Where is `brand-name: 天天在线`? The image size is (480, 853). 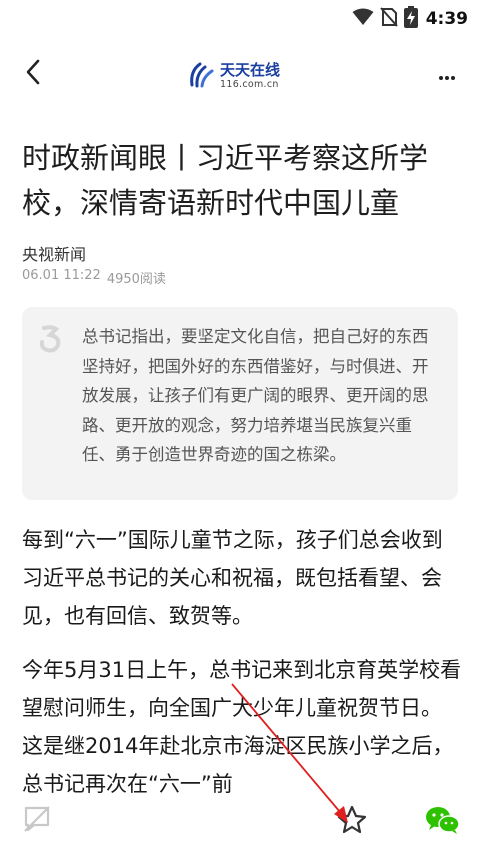
brand-name: 天天在线 is located at coordinates (250, 69).